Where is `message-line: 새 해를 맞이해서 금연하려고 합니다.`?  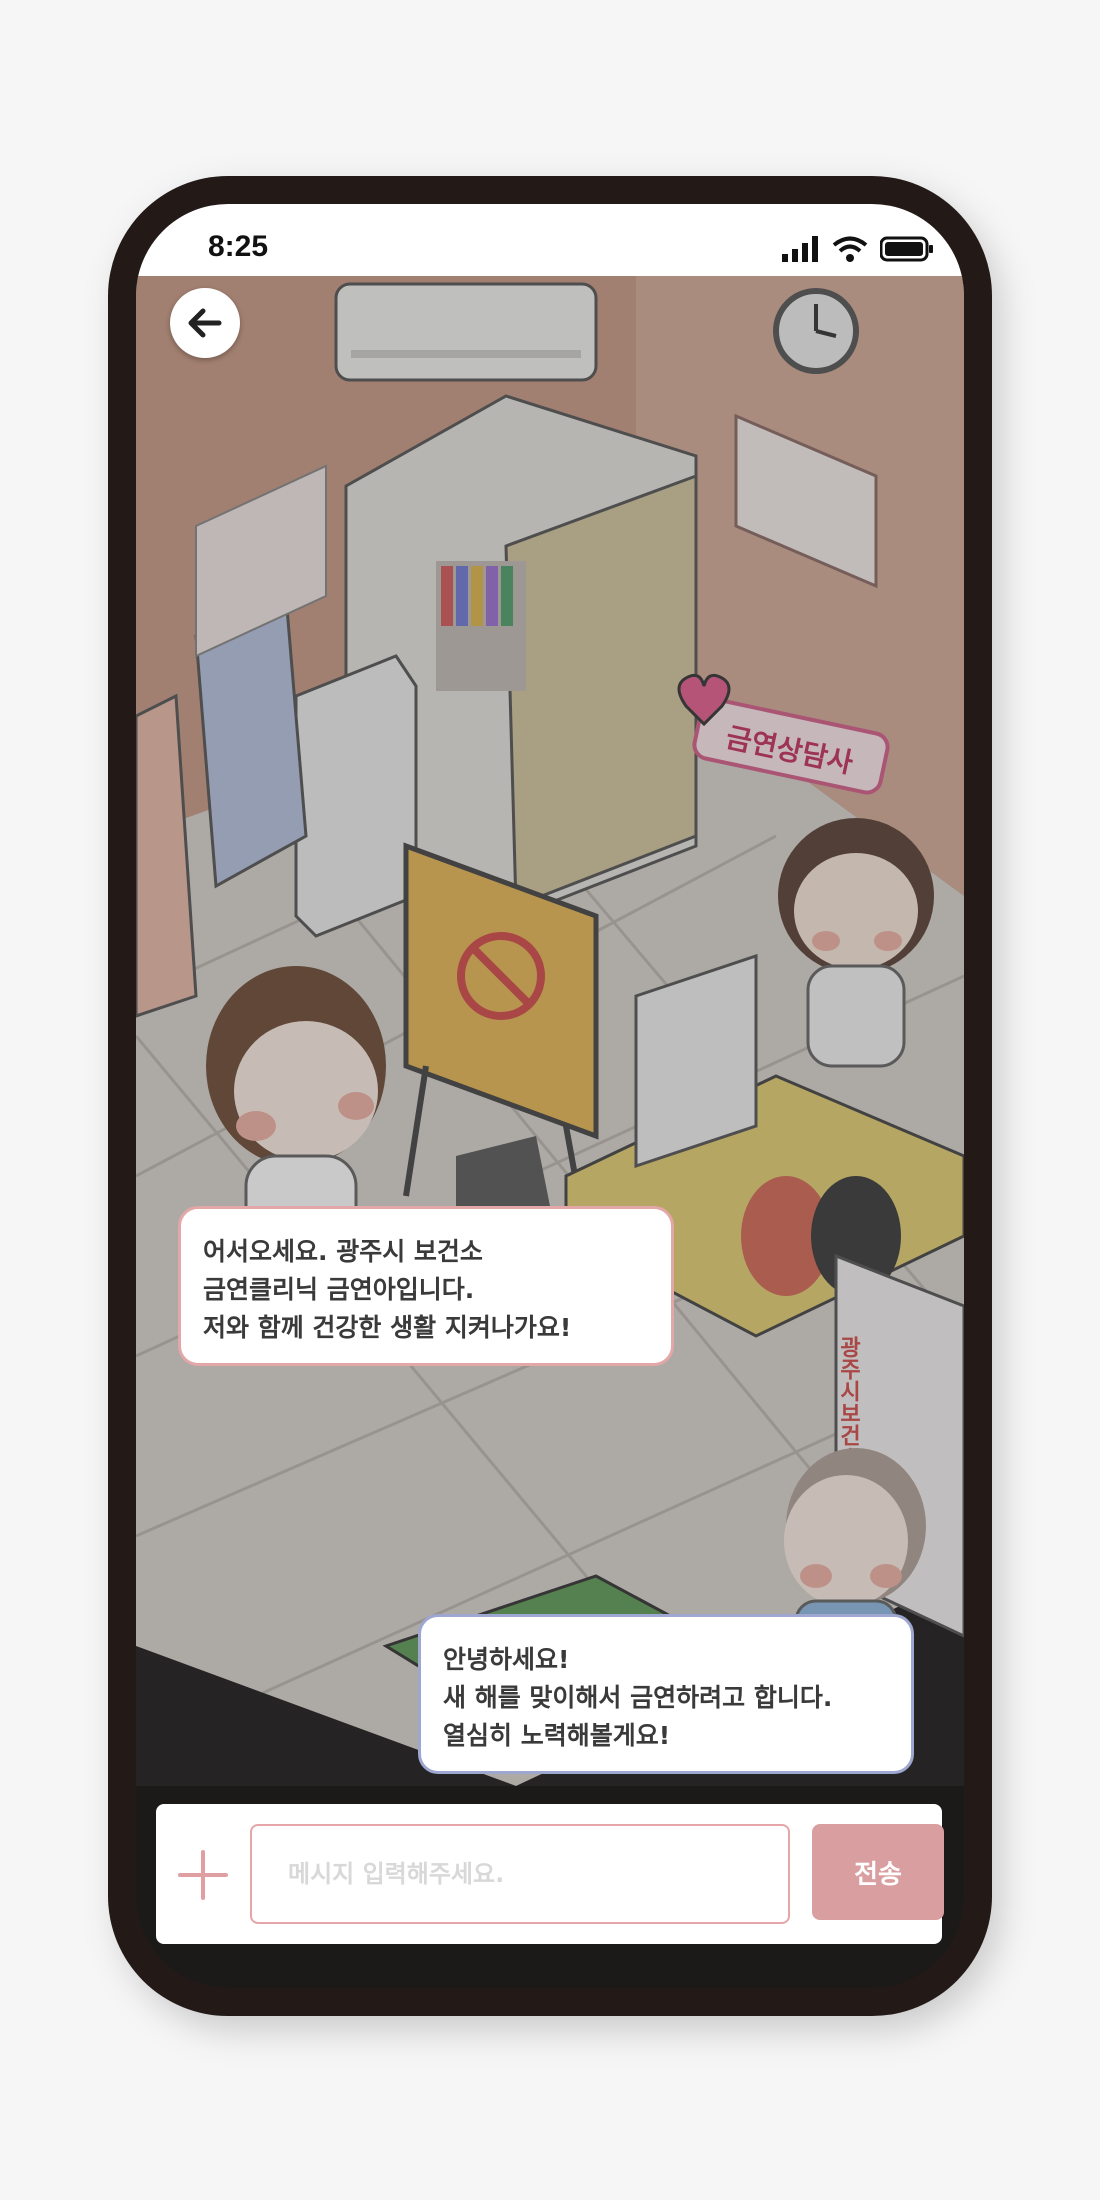
message-line: 새 해를 맞이해서 금연하려고 합니다. is located at coordinates (638, 1697).